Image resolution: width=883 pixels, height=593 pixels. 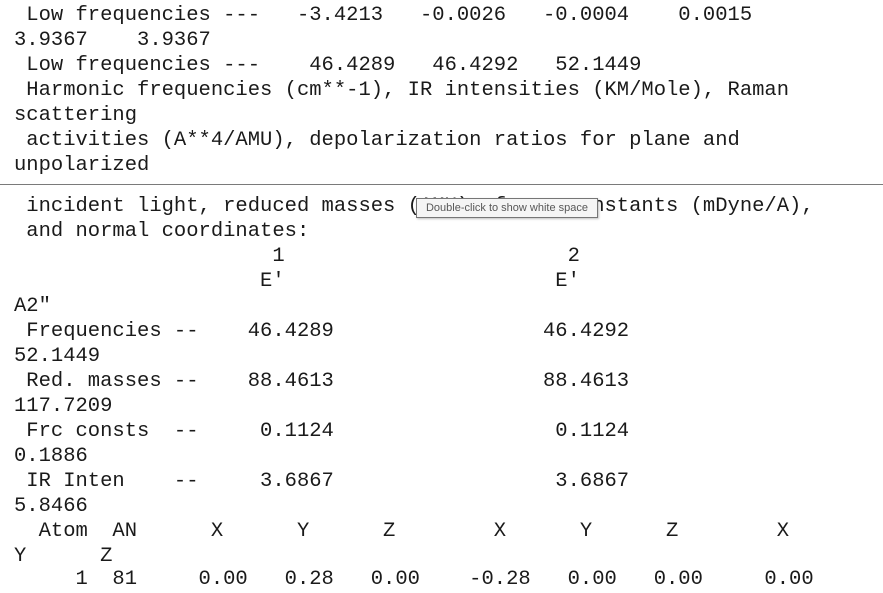 What do you see at coordinates (322, 331) in the screenshot?
I see `text-line-frequencies: Frequencies -- 46.4289 46.4292` at bounding box center [322, 331].